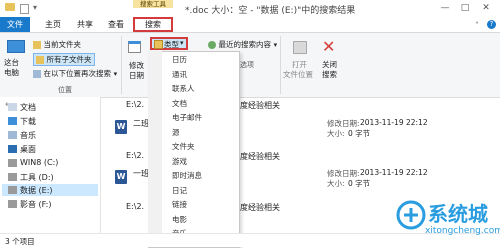 The height and width of the screenshot is (248, 500). I want to click on nav-item-documents: 文档, so click(28, 107).